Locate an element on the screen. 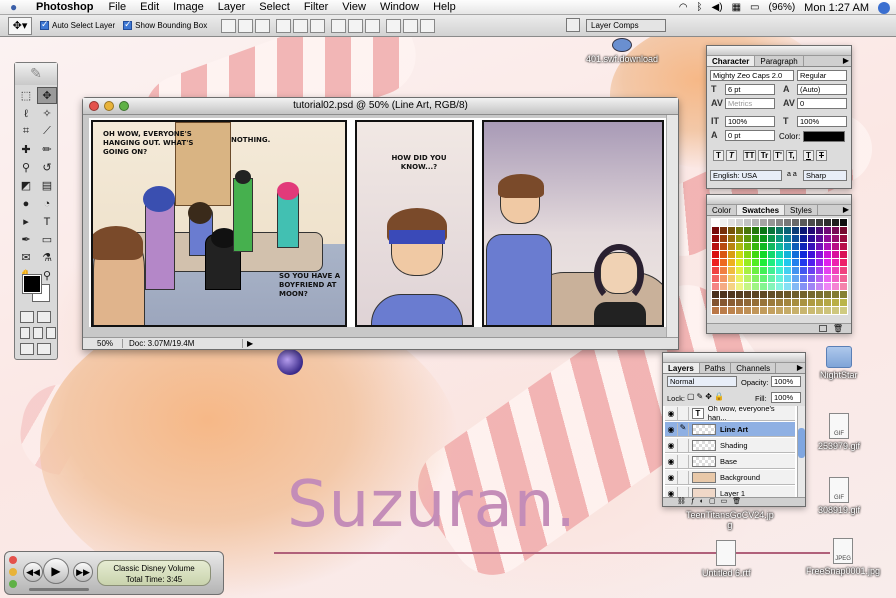  distribute-hcenter-icon is located at coordinates (411, 25).